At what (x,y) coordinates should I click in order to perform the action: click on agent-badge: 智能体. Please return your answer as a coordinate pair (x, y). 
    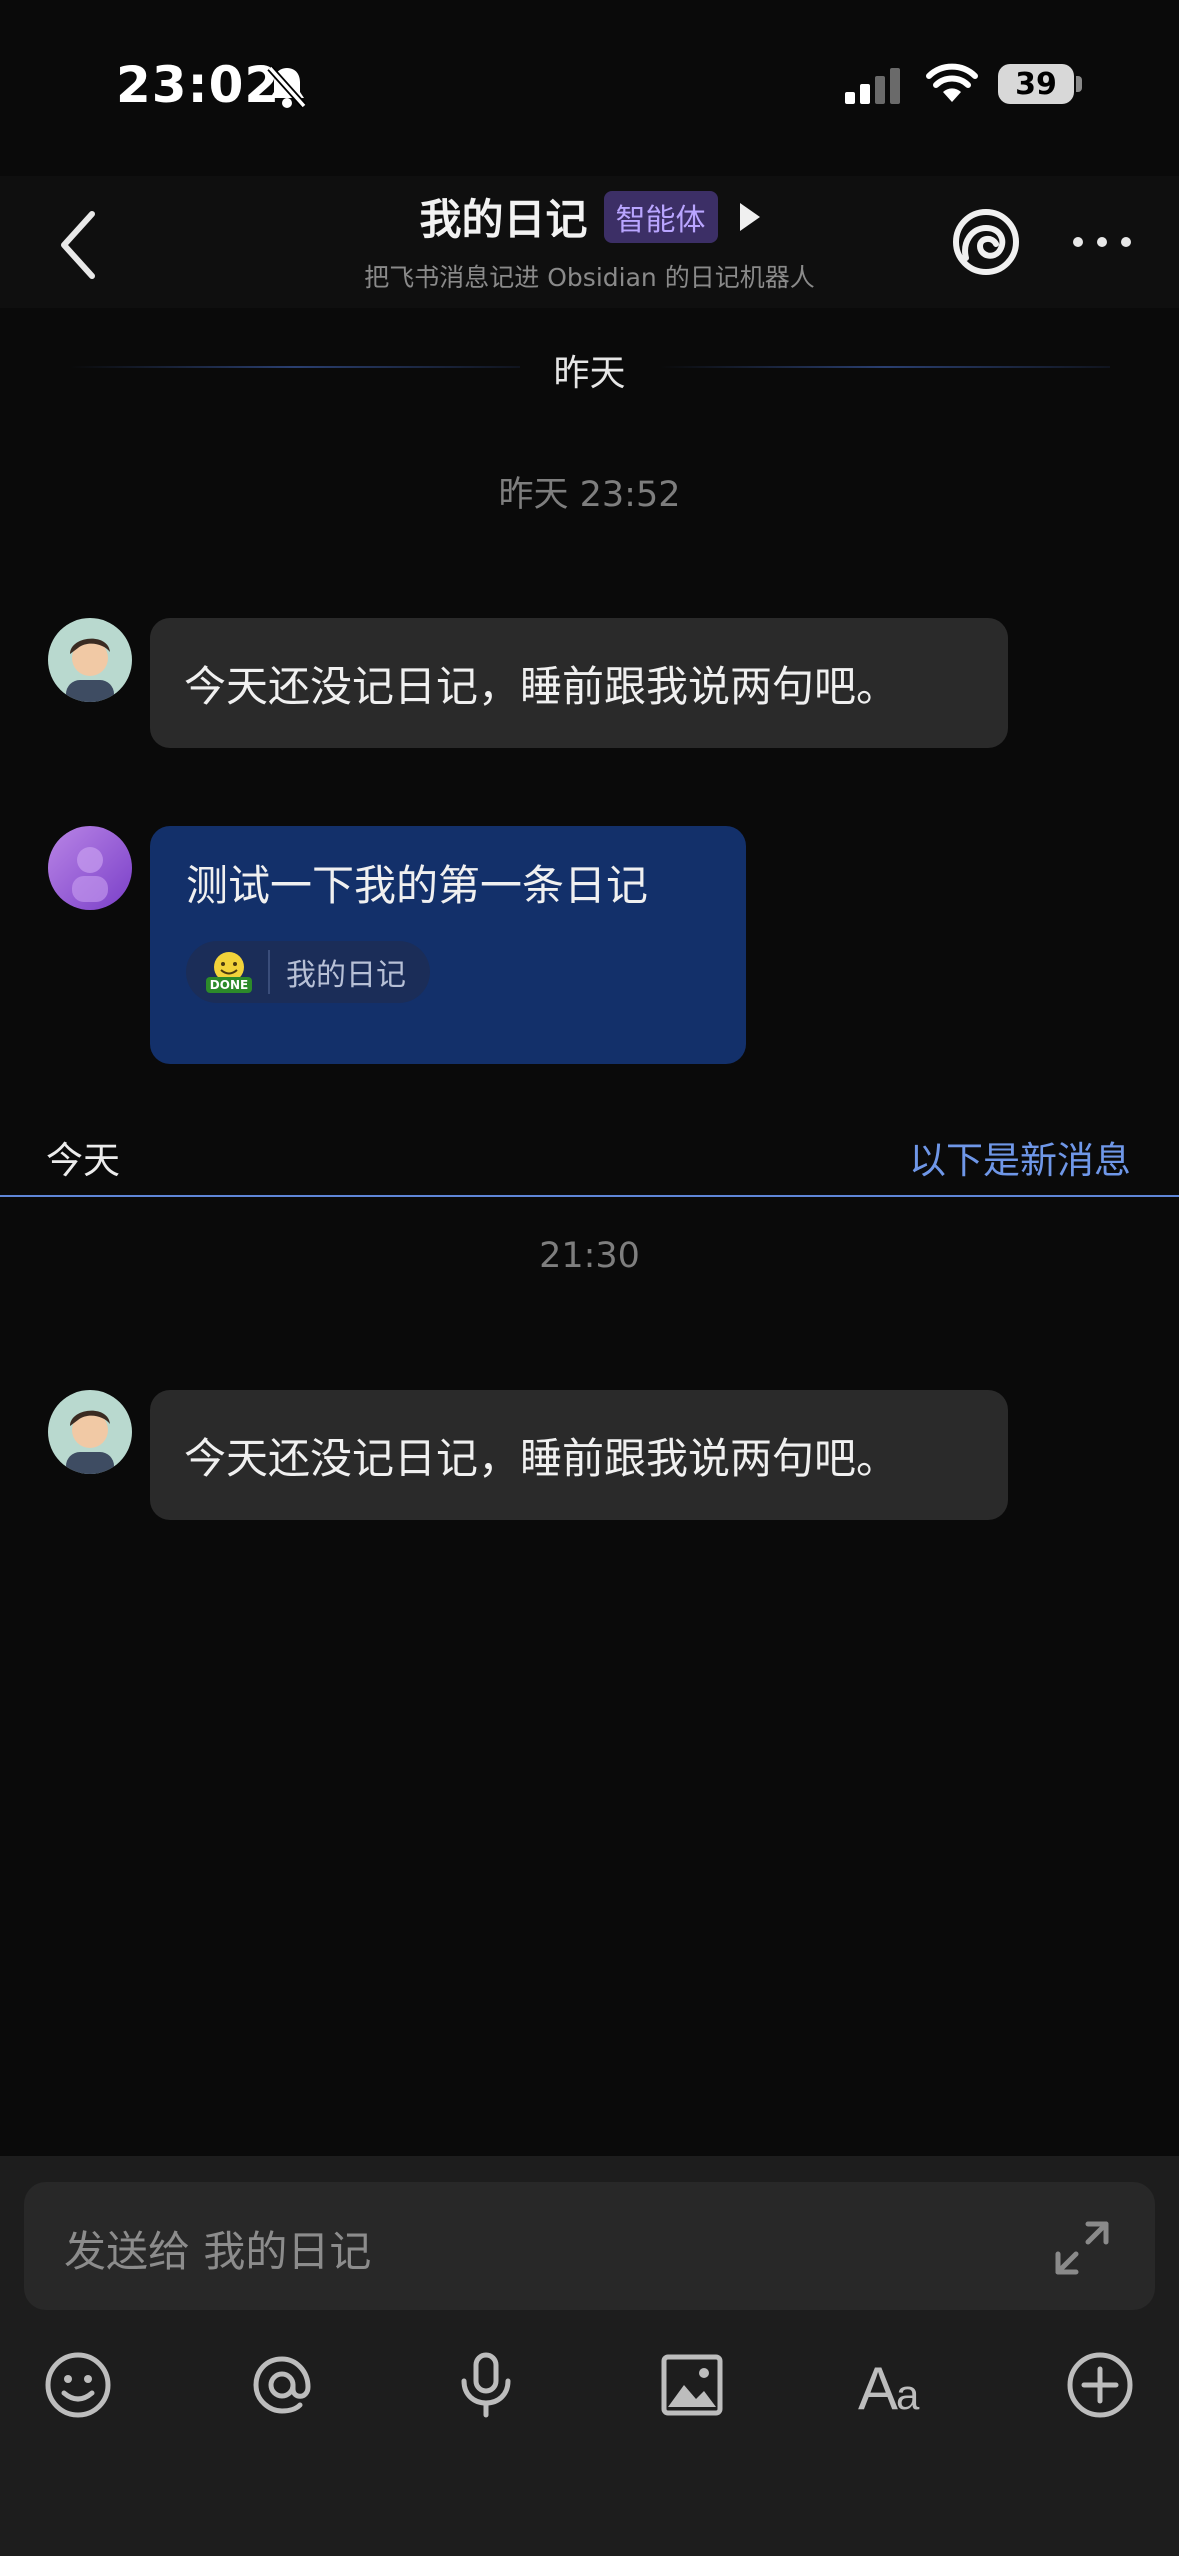
    Looking at the image, I should click on (660, 216).